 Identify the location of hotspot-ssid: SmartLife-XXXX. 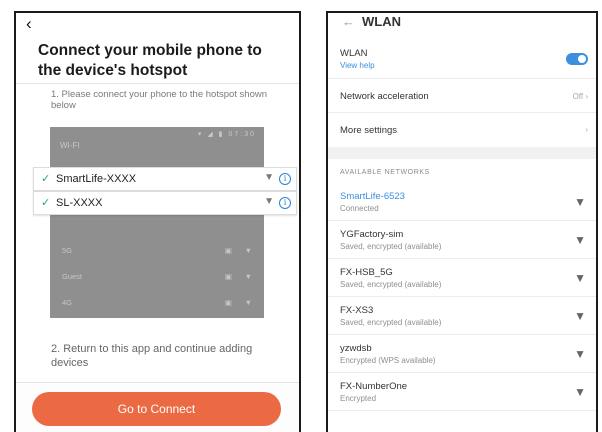
(96, 179).